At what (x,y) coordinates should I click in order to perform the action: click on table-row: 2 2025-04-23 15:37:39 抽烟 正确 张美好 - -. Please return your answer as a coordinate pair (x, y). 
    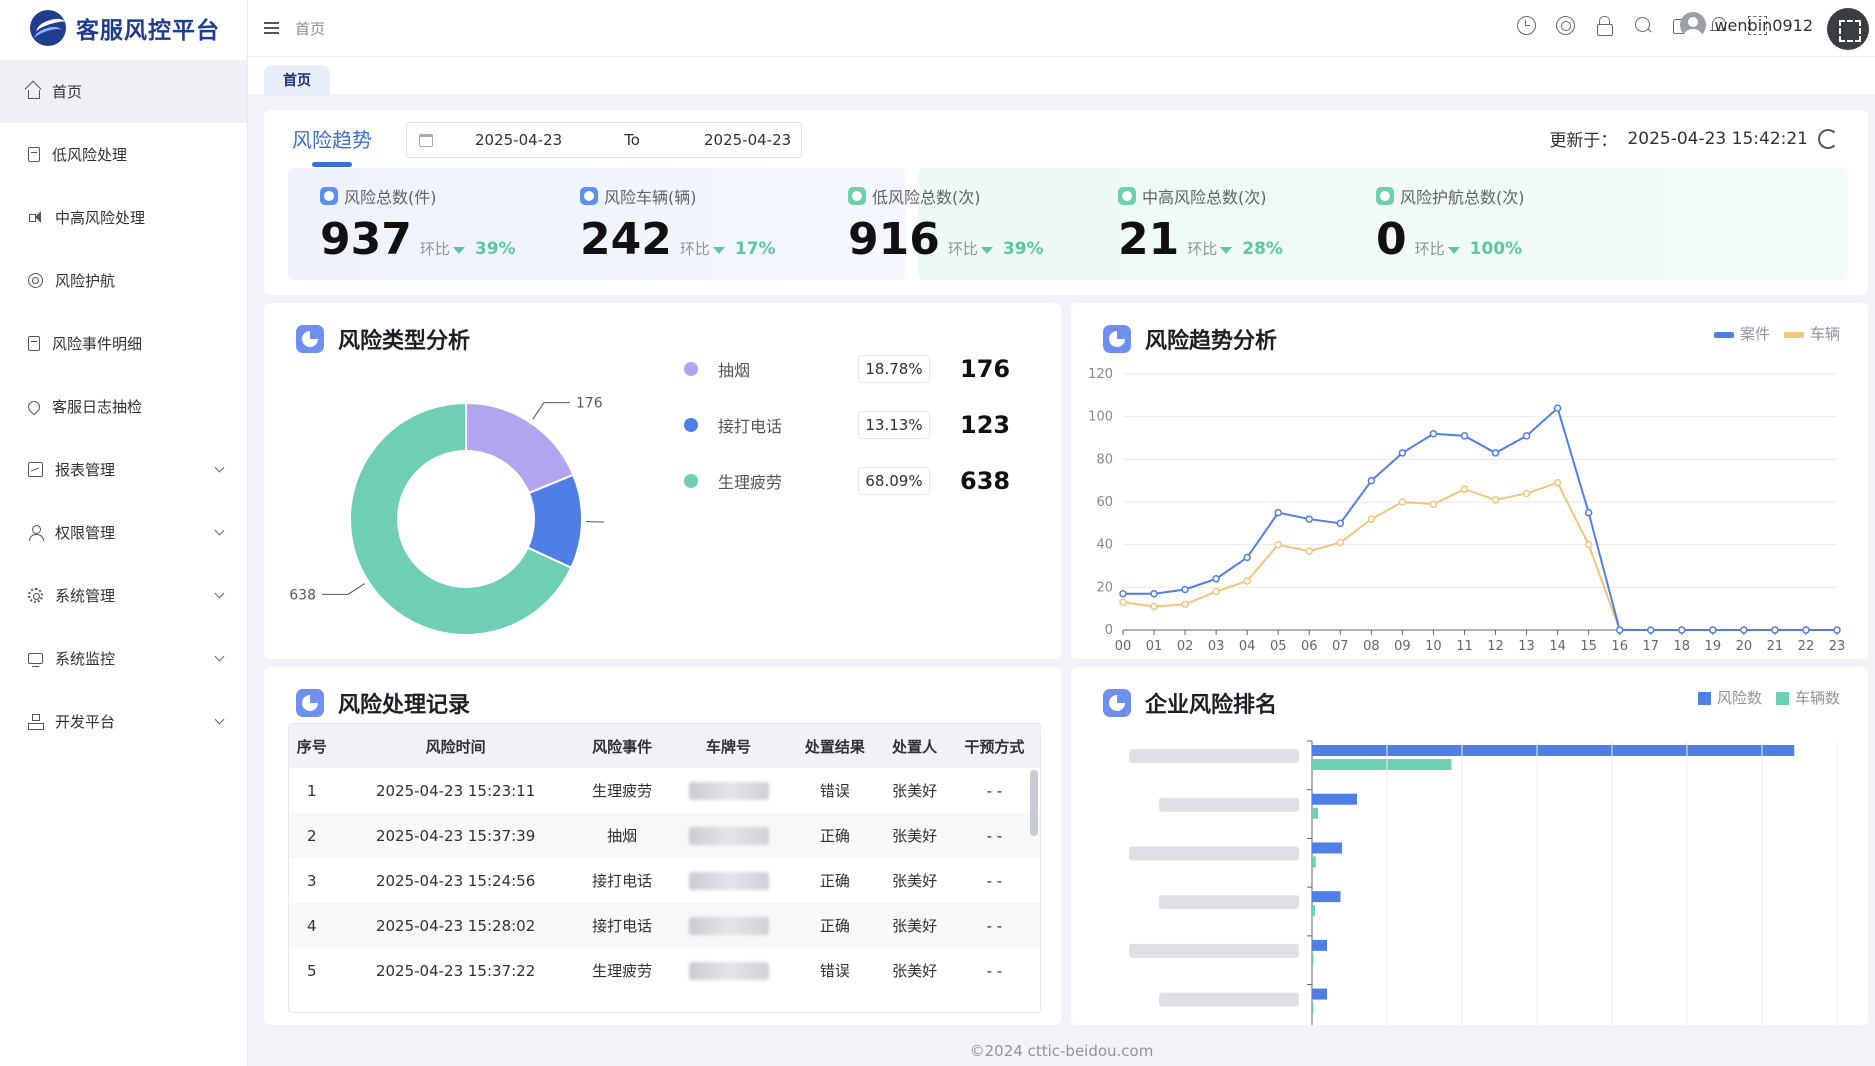
    Looking at the image, I should click on (664, 835).